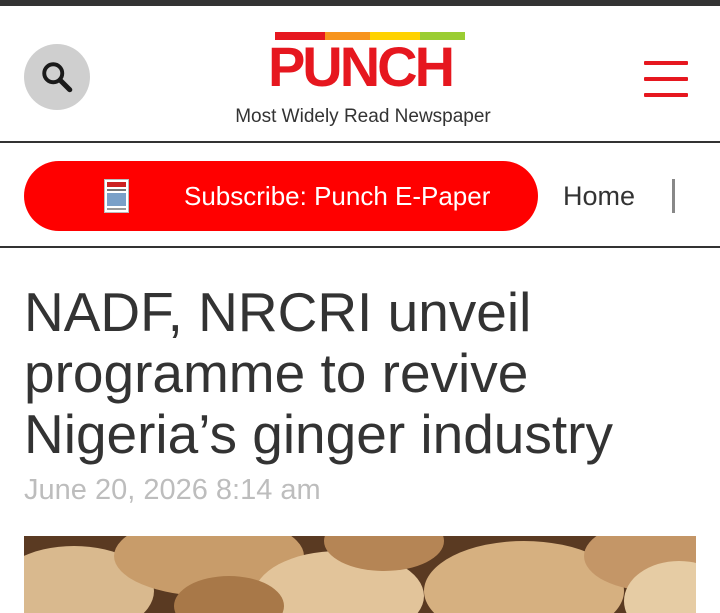 This screenshot has height=613, width=720. I want to click on search-button, so click(57, 77).